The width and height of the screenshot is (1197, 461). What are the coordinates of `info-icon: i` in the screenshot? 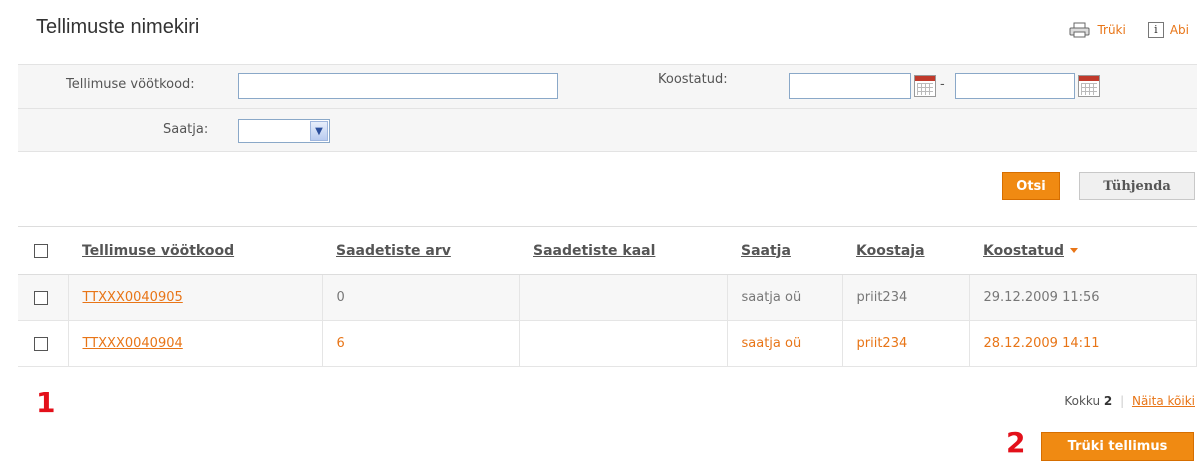 It's located at (1155, 30).